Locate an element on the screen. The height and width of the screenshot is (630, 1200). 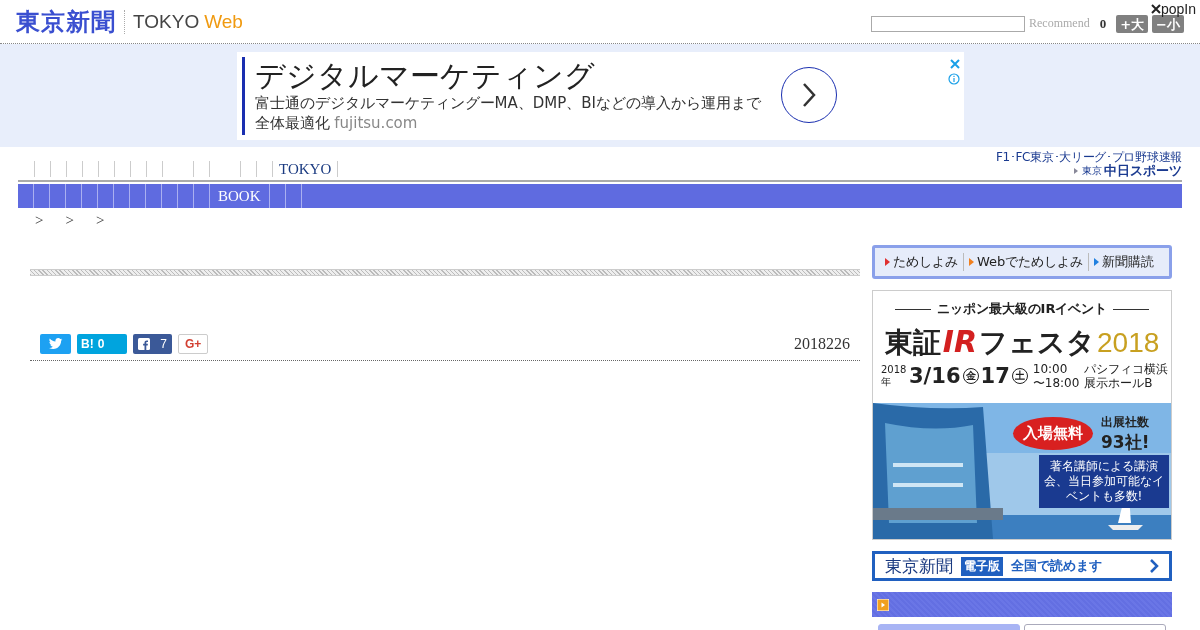
search-field is located at coordinates (948, 23).